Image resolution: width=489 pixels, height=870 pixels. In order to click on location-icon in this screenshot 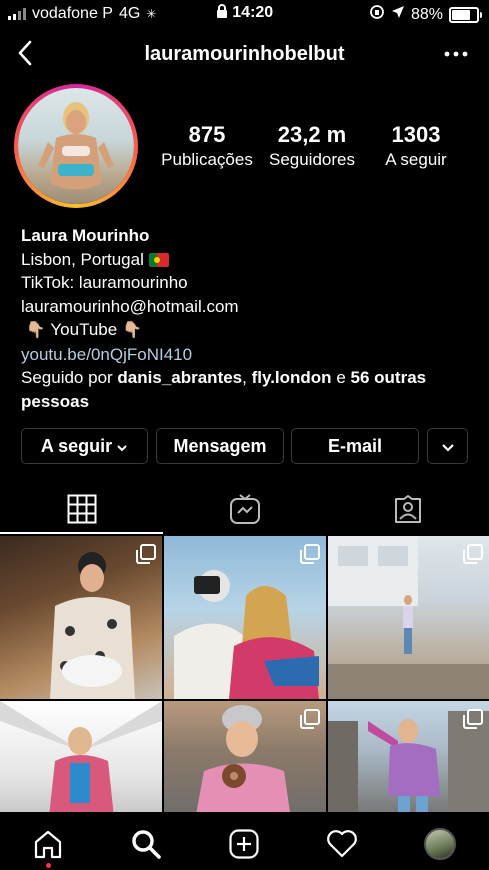, I will do `click(398, 14)`.